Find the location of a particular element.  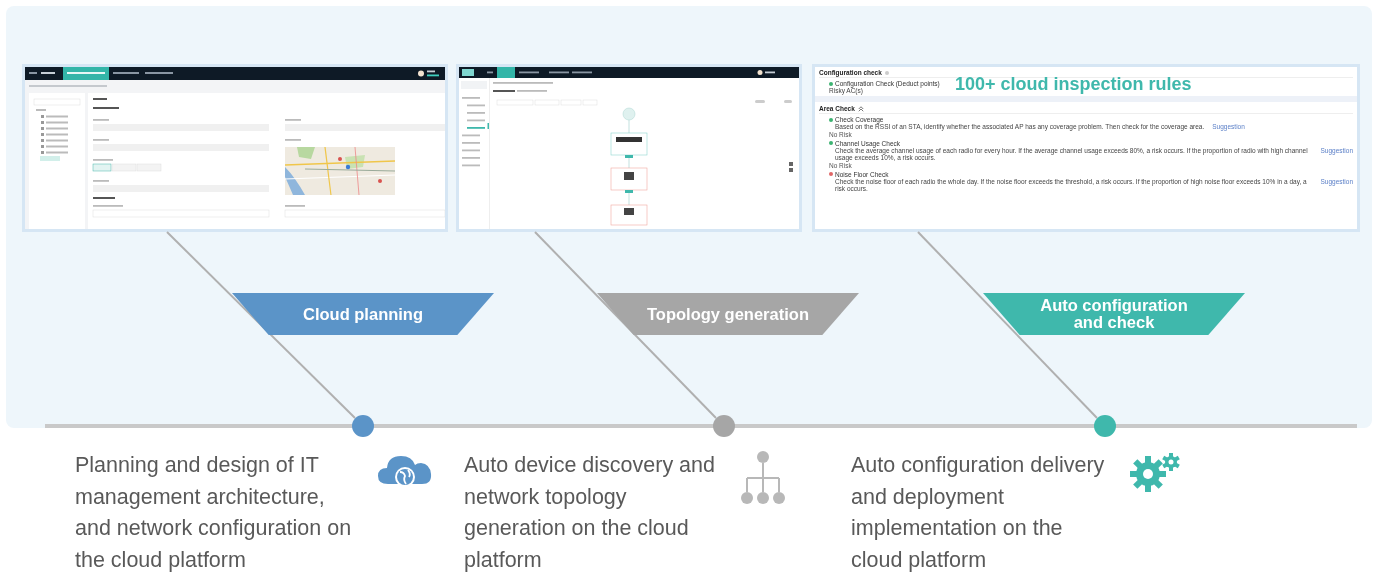

stage-description: Planning and design of IT management architecture, and network configuration on the cloud platform is located at coordinates (214, 513).